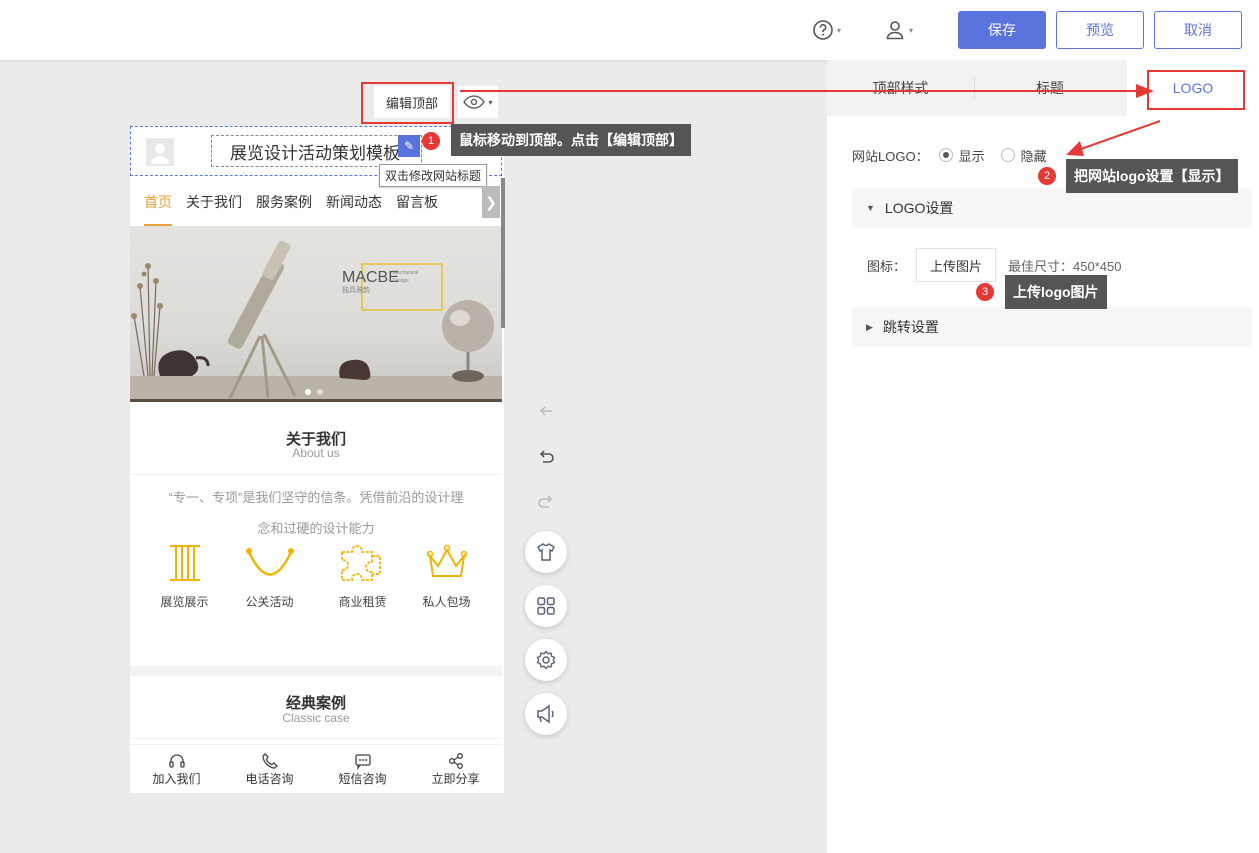 This screenshot has height=853, width=1259. I want to click on pillar-icon, so click(184, 563).